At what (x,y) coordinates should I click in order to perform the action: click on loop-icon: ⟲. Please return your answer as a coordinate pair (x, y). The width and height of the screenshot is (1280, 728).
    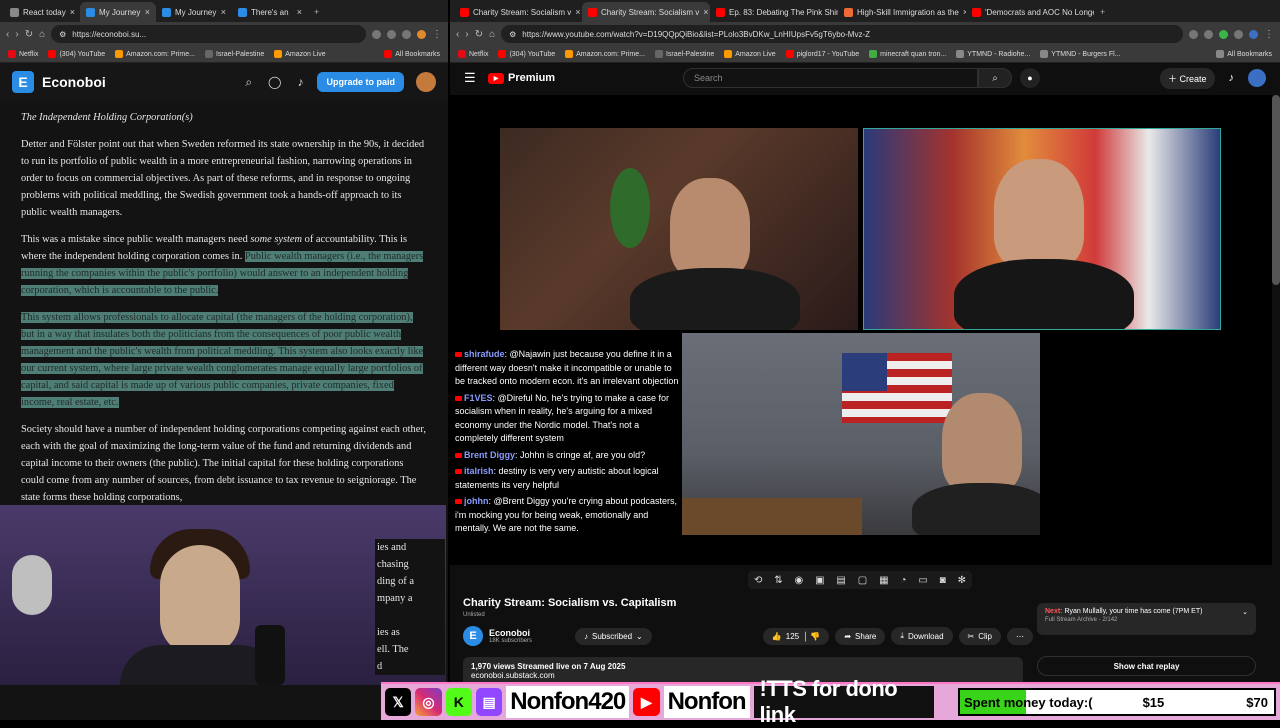
    Looking at the image, I should click on (758, 580).